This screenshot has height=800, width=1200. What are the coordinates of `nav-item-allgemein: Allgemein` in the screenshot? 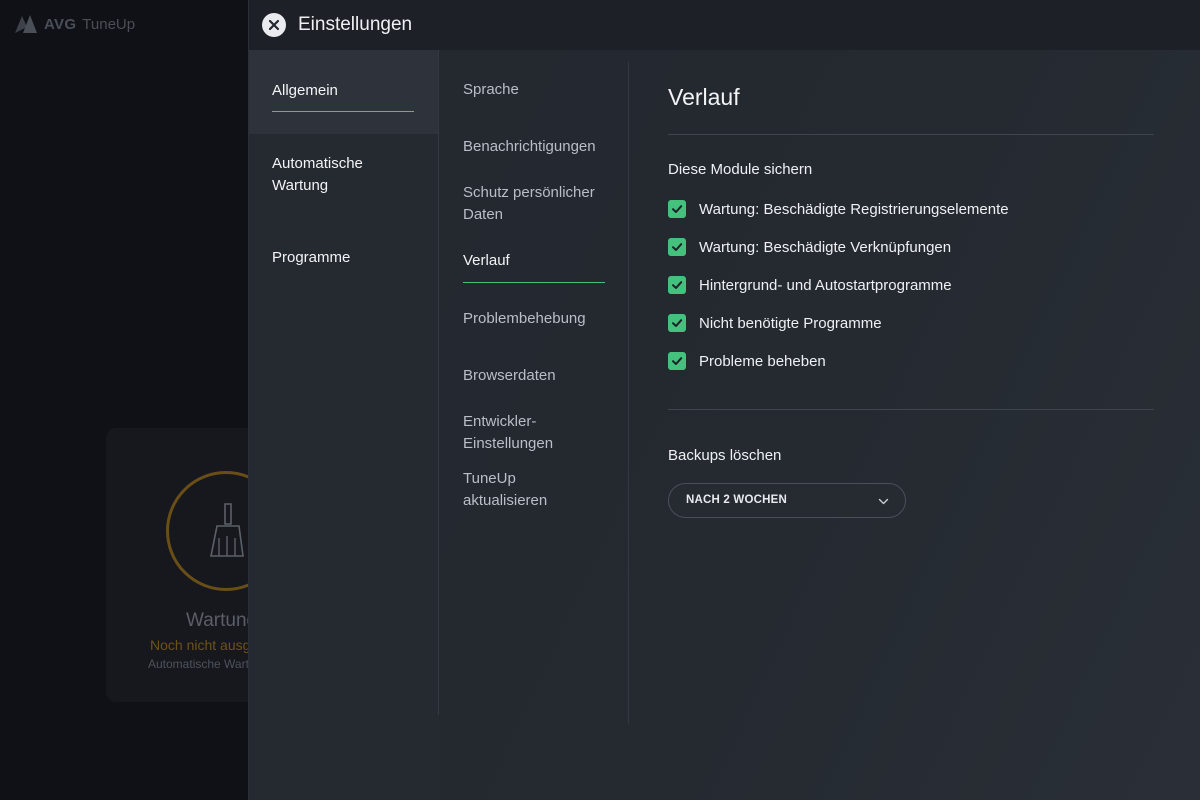 It's located at (344, 92).